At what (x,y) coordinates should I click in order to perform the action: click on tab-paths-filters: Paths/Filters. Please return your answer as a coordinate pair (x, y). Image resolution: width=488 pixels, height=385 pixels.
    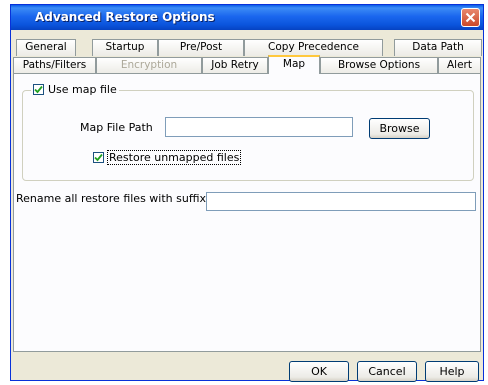
    Looking at the image, I should click on (54, 65).